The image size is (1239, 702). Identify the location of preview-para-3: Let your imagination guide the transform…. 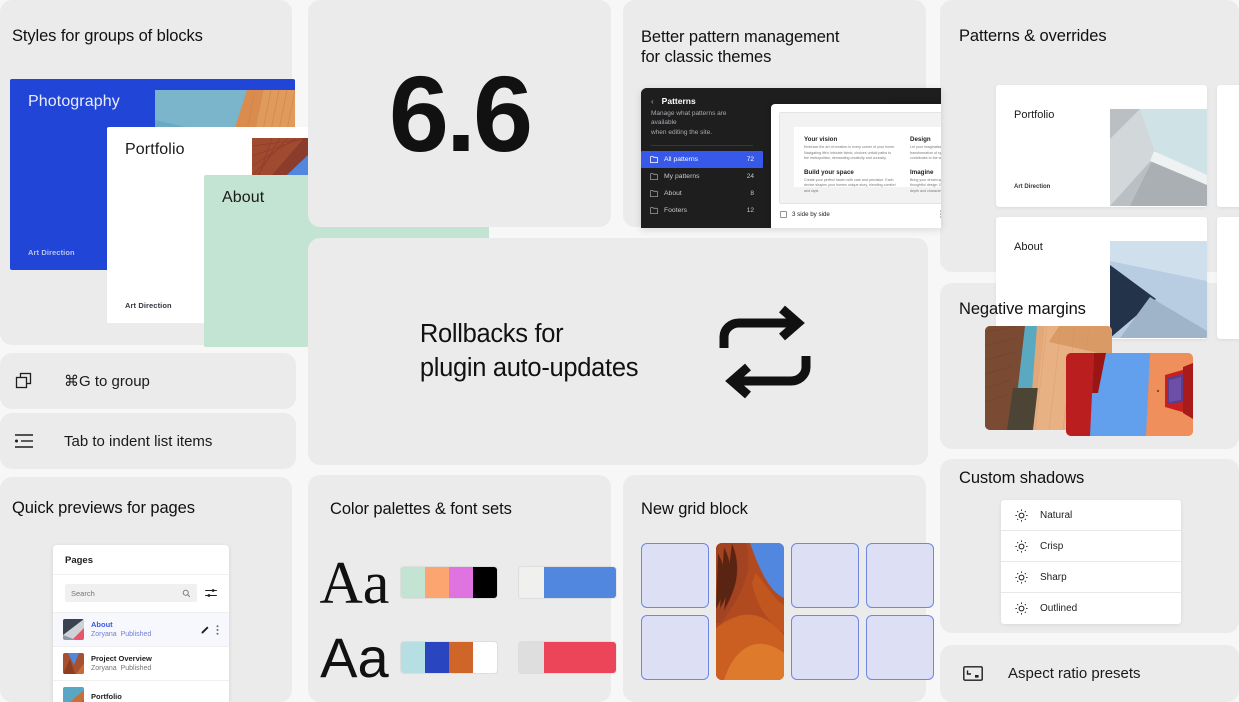
(925, 153).